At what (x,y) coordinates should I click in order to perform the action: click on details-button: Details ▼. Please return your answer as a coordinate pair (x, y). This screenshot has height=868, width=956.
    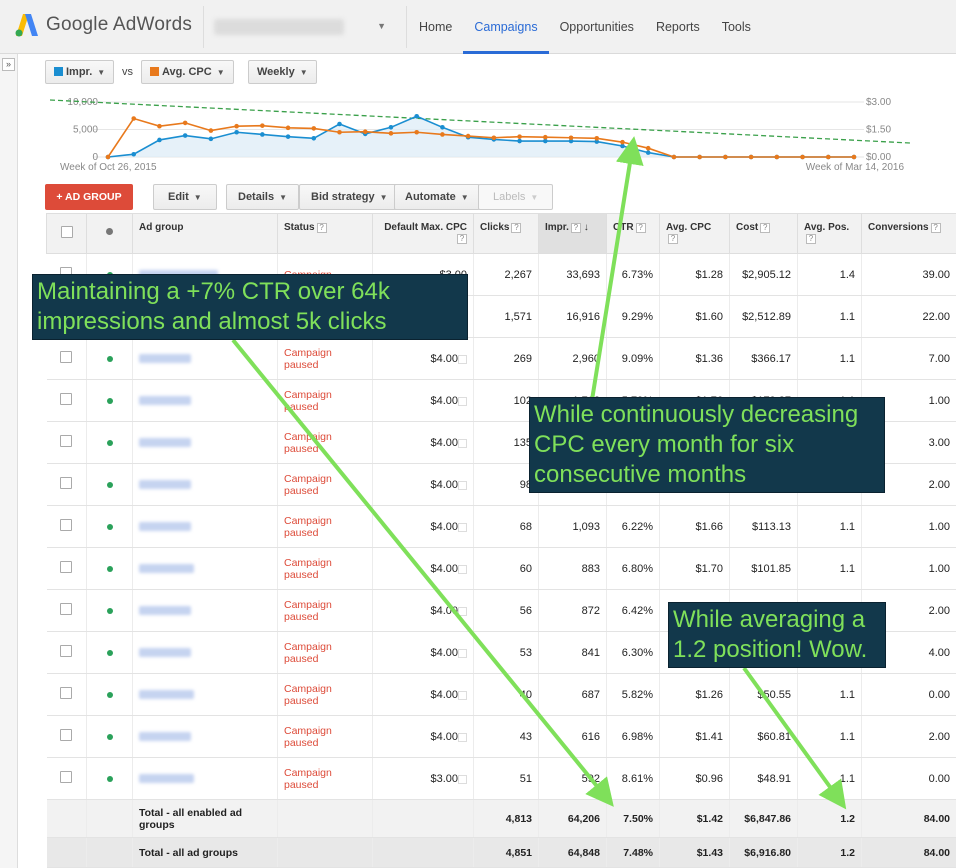
    Looking at the image, I should click on (262, 197).